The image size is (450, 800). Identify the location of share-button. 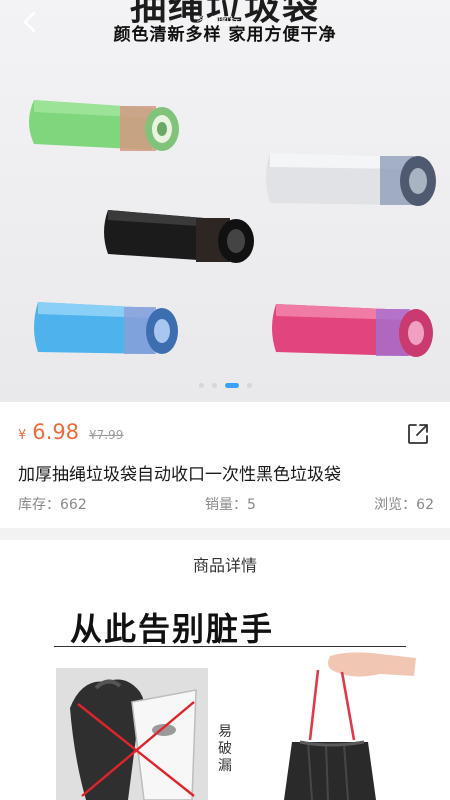
(418, 434).